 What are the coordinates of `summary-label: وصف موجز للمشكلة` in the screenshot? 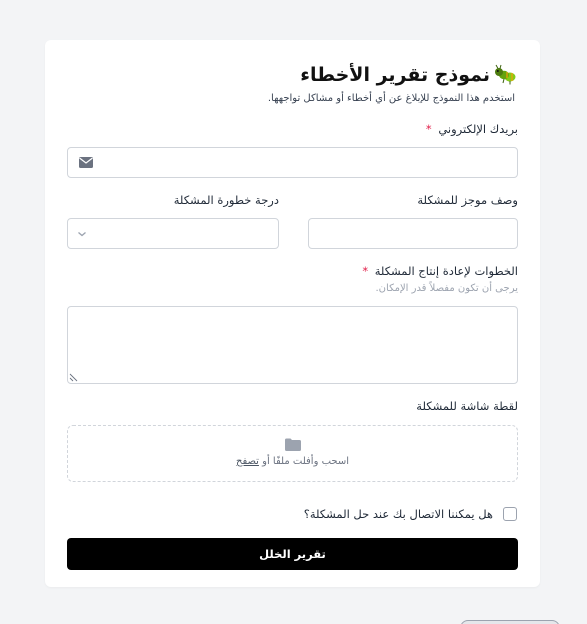 It's located at (467, 200).